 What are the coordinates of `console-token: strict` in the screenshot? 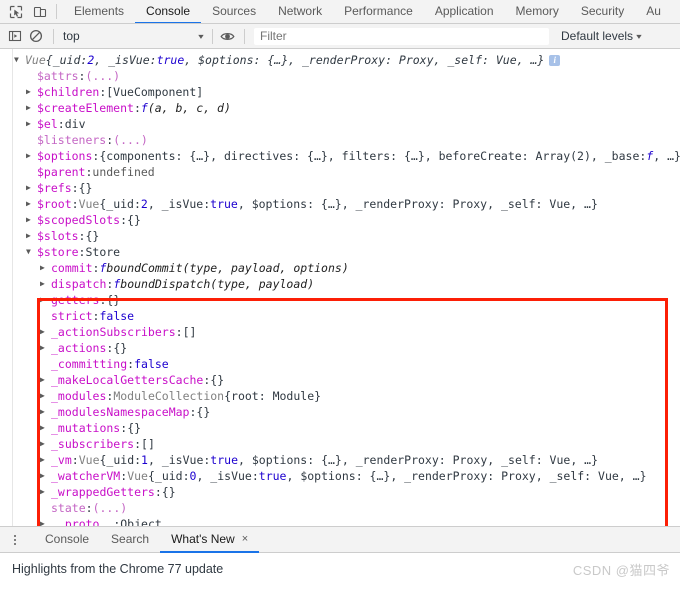 It's located at (72, 316).